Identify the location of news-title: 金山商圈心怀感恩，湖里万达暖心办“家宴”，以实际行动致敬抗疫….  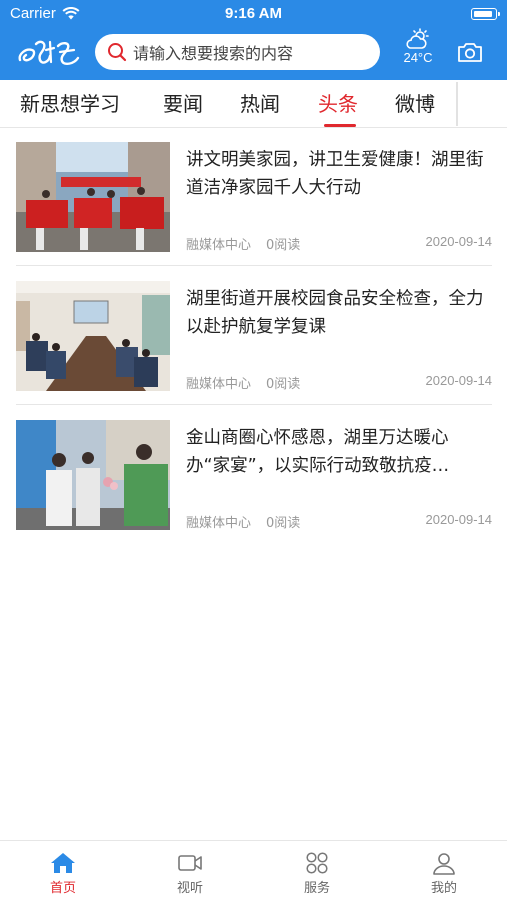
(339, 452).